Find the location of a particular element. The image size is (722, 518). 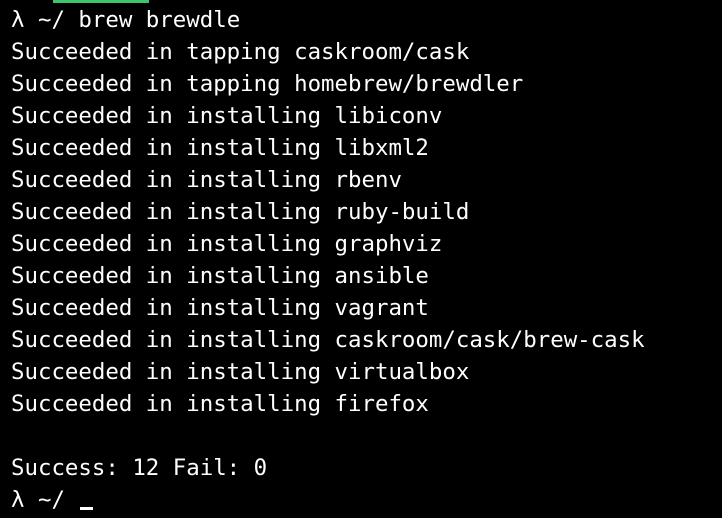

output-line: Succeeded in installing libxml2 is located at coordinates (220, 148).